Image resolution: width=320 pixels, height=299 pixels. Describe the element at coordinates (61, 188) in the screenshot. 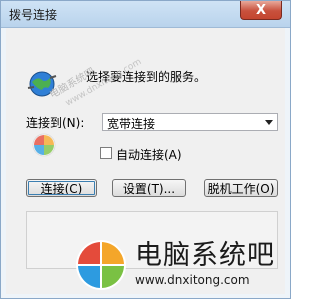

I see `connect-button: 连接(C)` at that location.